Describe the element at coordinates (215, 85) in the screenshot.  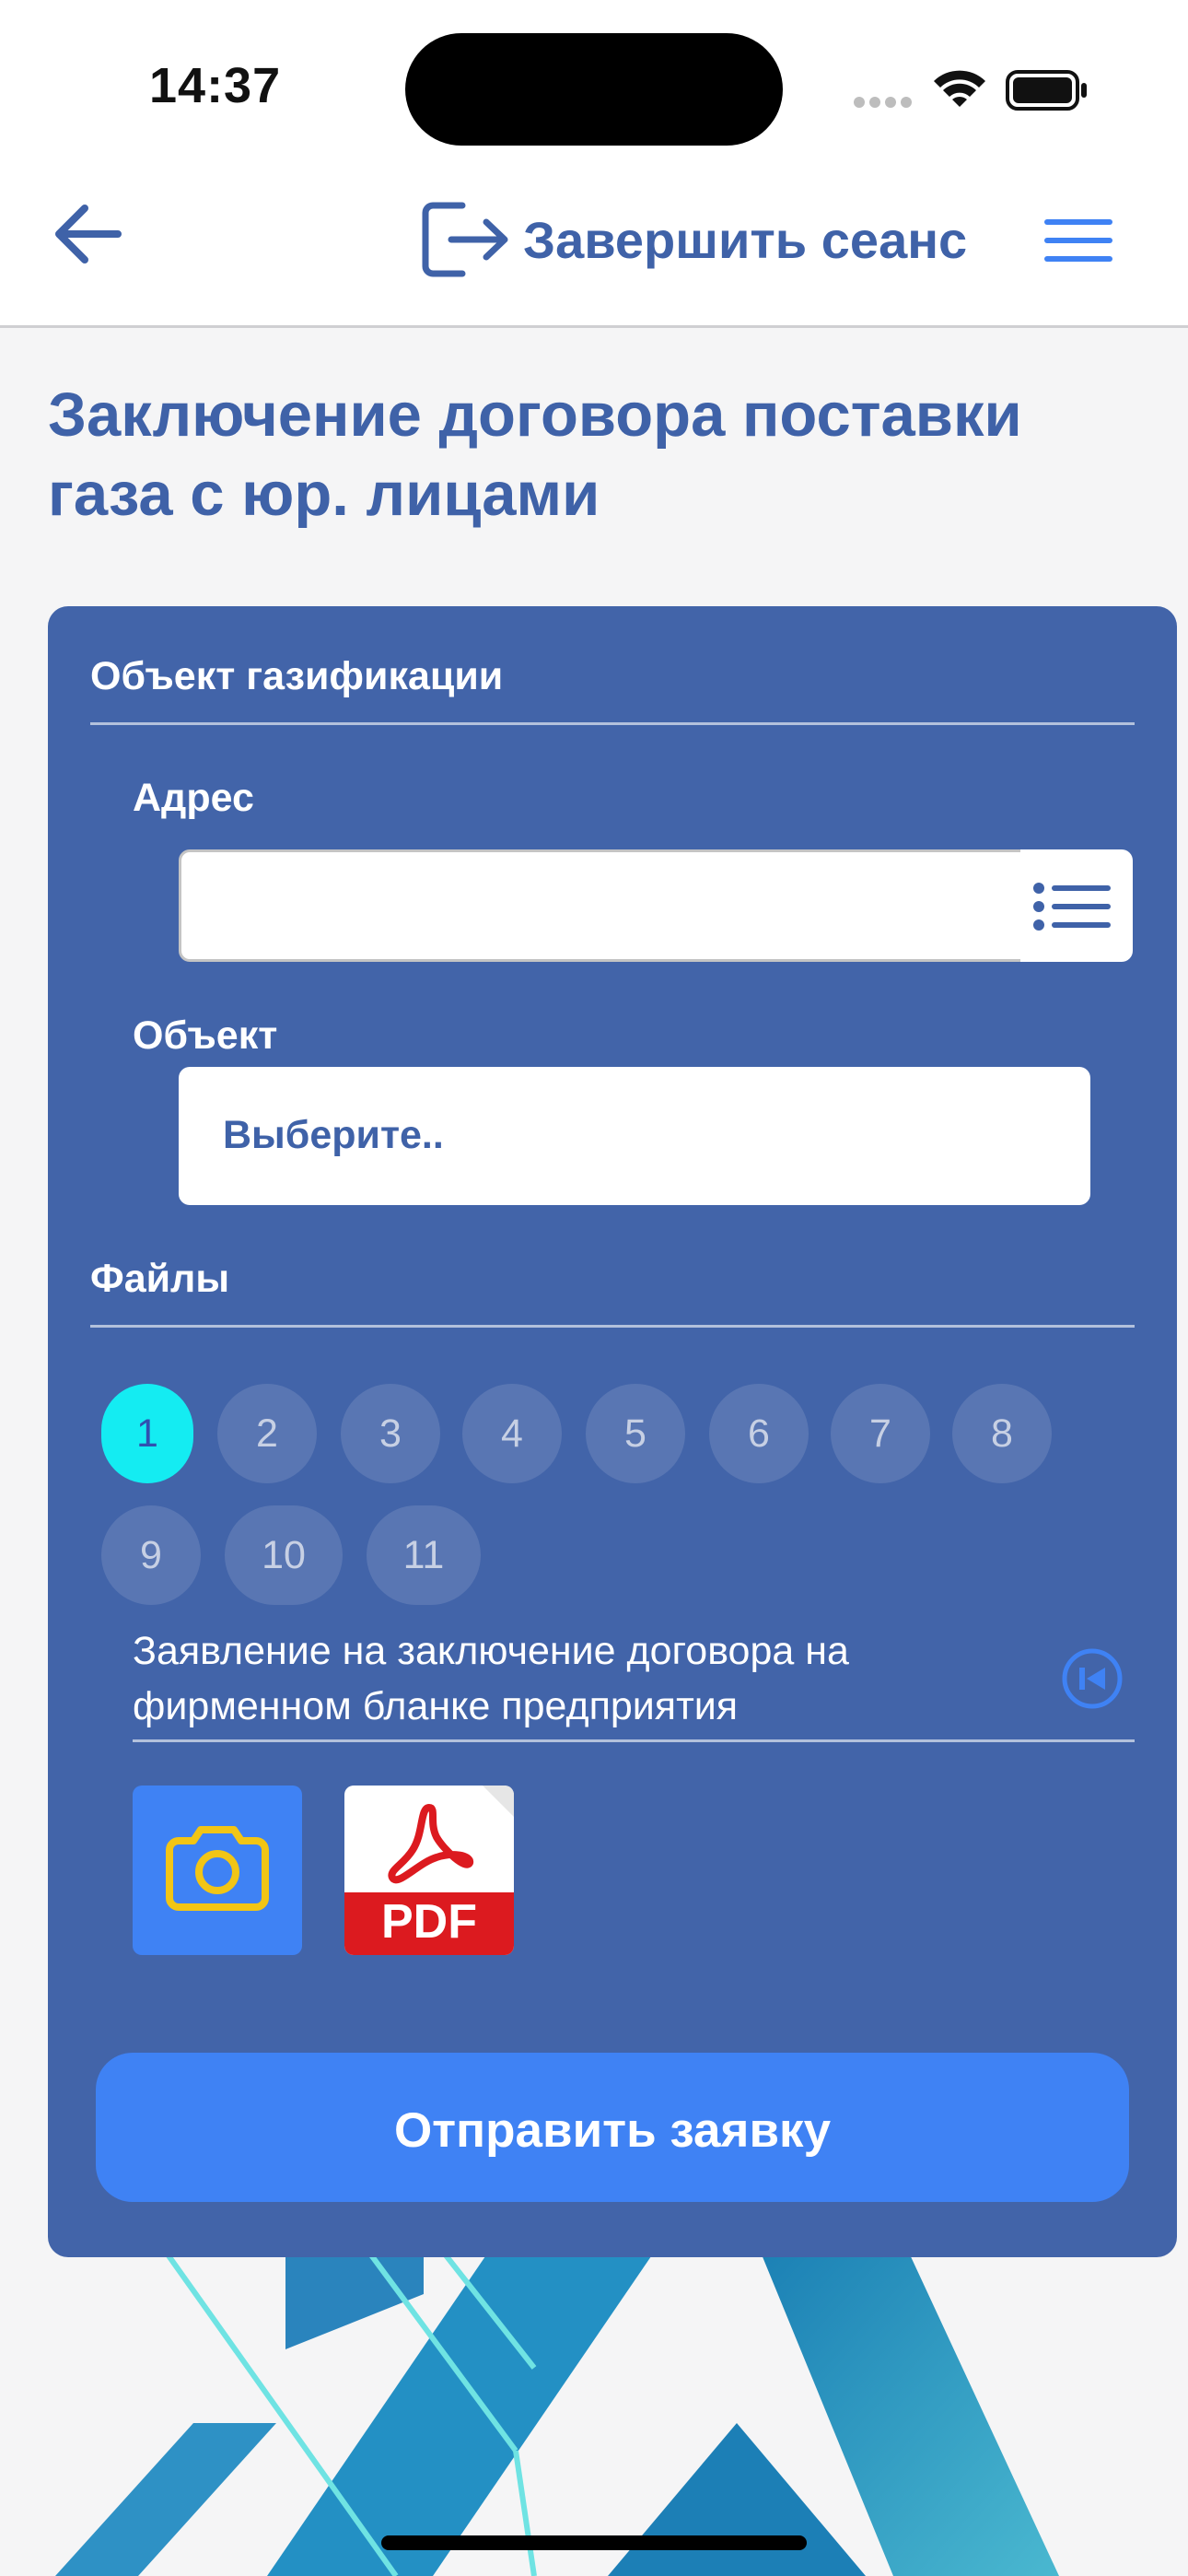
I see `status-time: 14:37` at that location.